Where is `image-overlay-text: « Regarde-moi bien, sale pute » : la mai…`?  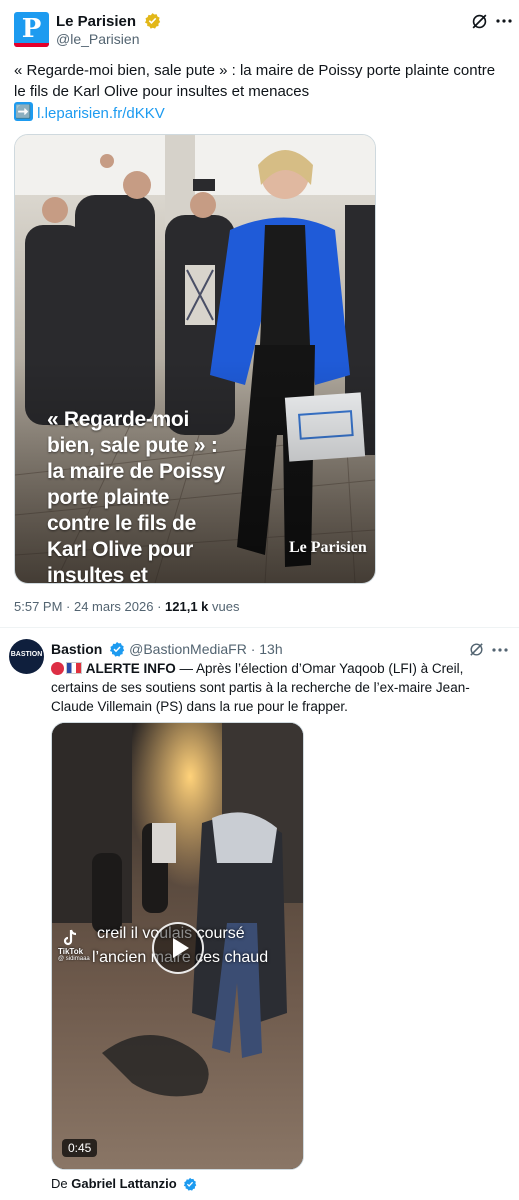 image-overlay-text: « Regarde-moi bien, sale pute » : la mai… is located at coordinates (136, 496).